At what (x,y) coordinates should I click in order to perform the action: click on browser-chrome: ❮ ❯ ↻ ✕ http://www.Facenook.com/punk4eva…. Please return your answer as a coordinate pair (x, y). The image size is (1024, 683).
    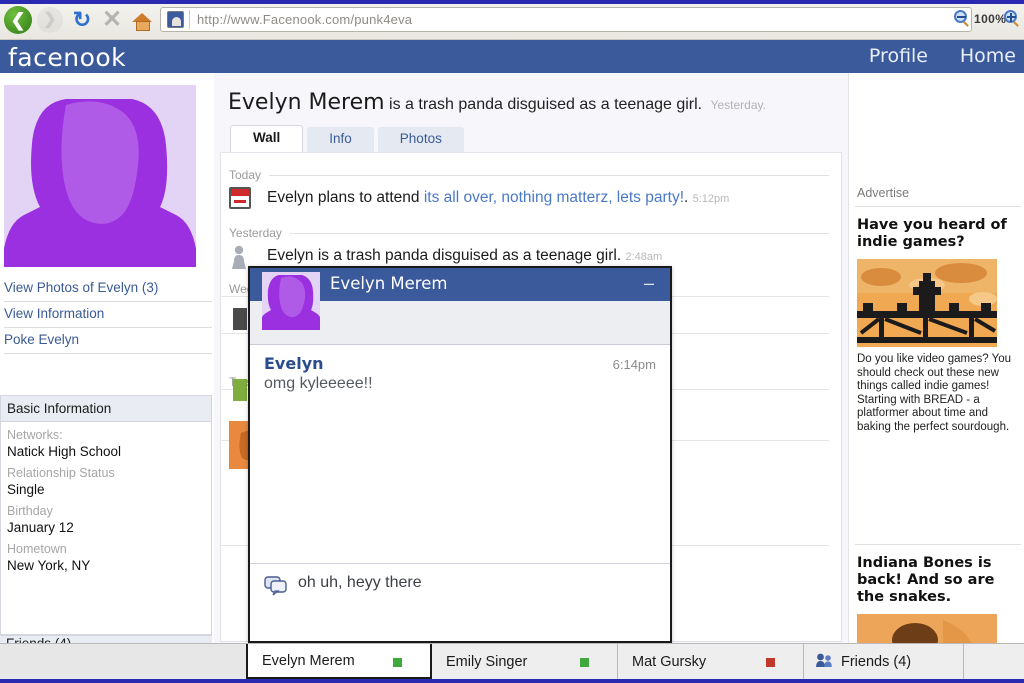
    Looking at the image, I should click on (512, 20).